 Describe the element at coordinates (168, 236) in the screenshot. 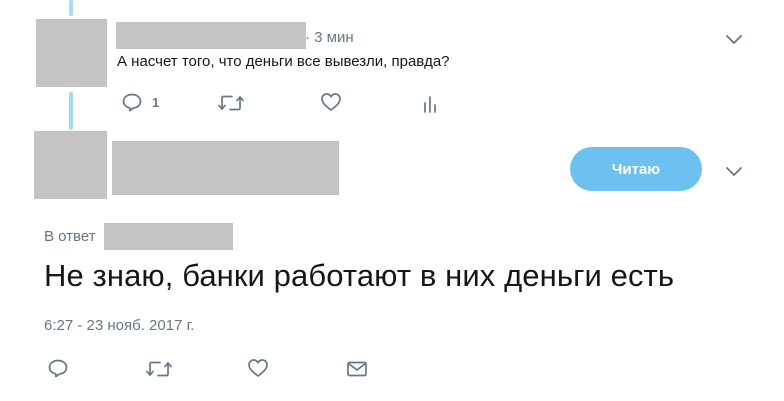

I see `reply-to-user-redacted` at that location.